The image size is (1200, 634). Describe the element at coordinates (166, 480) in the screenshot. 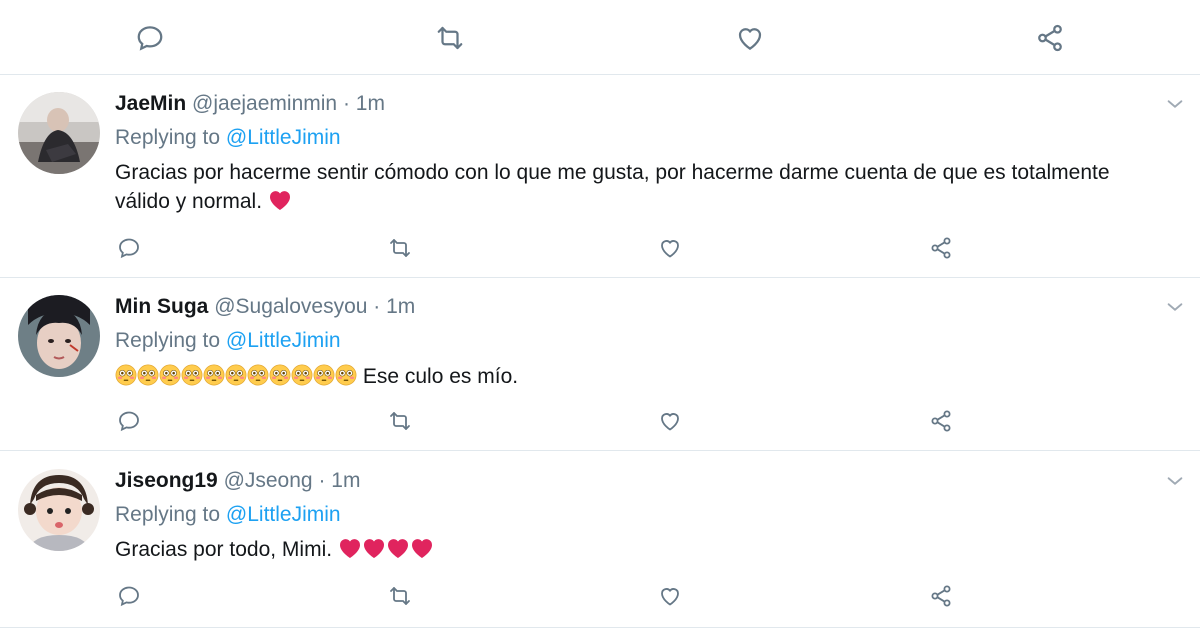

I see `display-name: Jiseong19` at that location.